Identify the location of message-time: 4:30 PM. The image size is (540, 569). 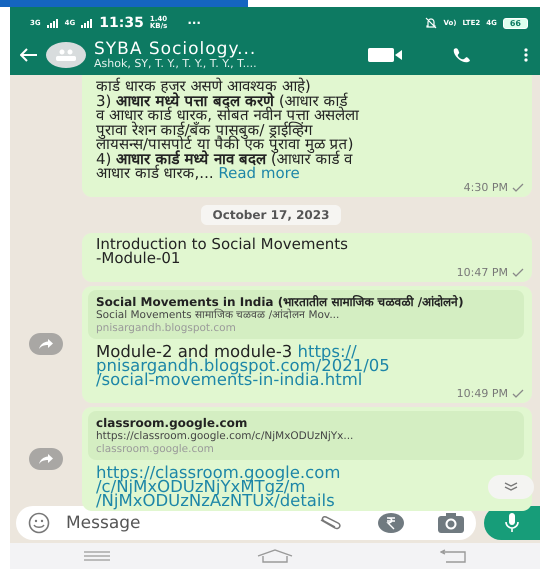
(486, 187).